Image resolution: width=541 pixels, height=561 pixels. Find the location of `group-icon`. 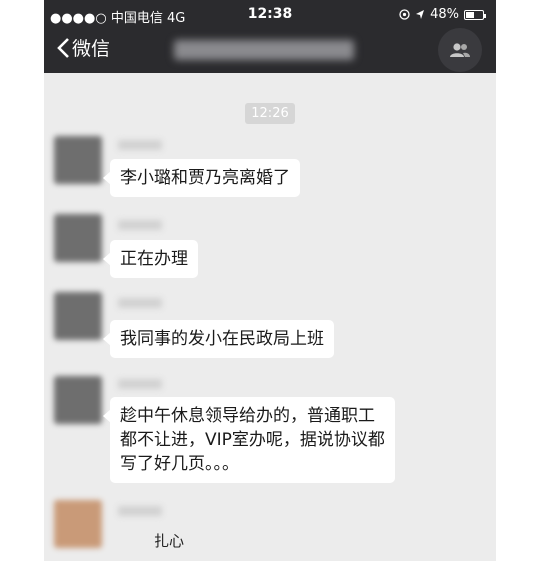

group-icon is located at coordinates (460, 50).